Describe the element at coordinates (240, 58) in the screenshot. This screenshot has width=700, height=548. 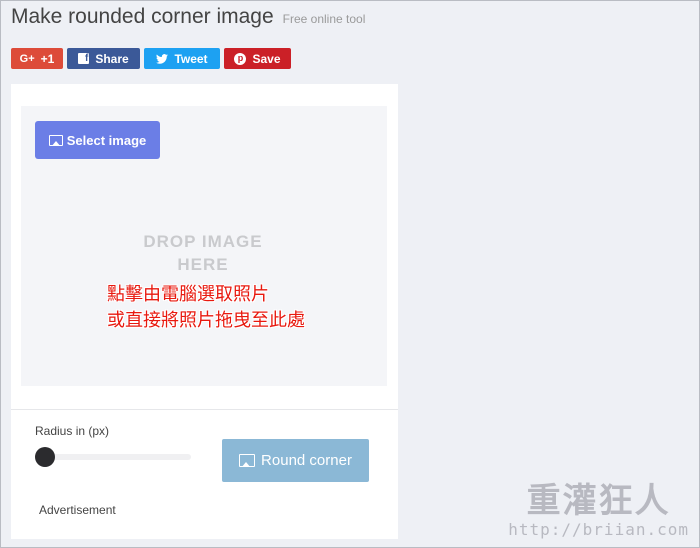
I see `pinterest-icon: p` at that location.